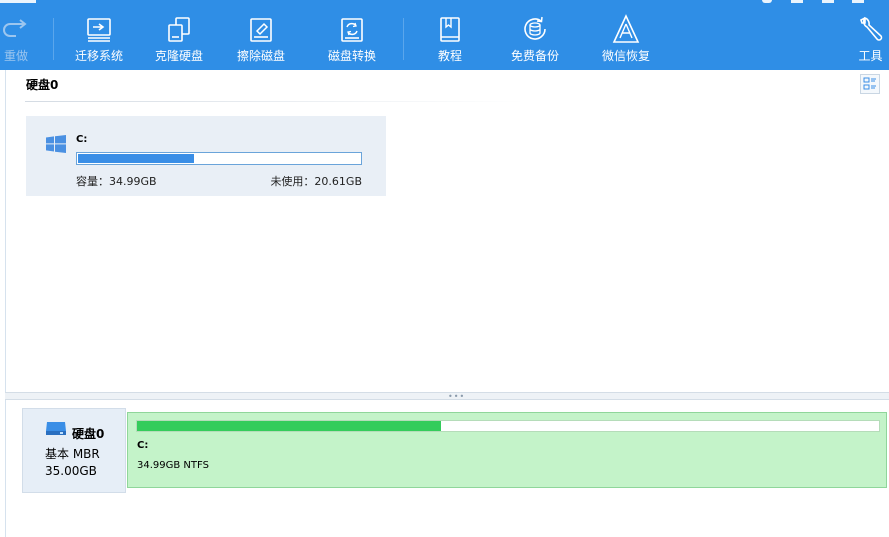 Image resolution: width=889 pixels, height=537 pixels. I want to click on title-divider, so click(275, 101).